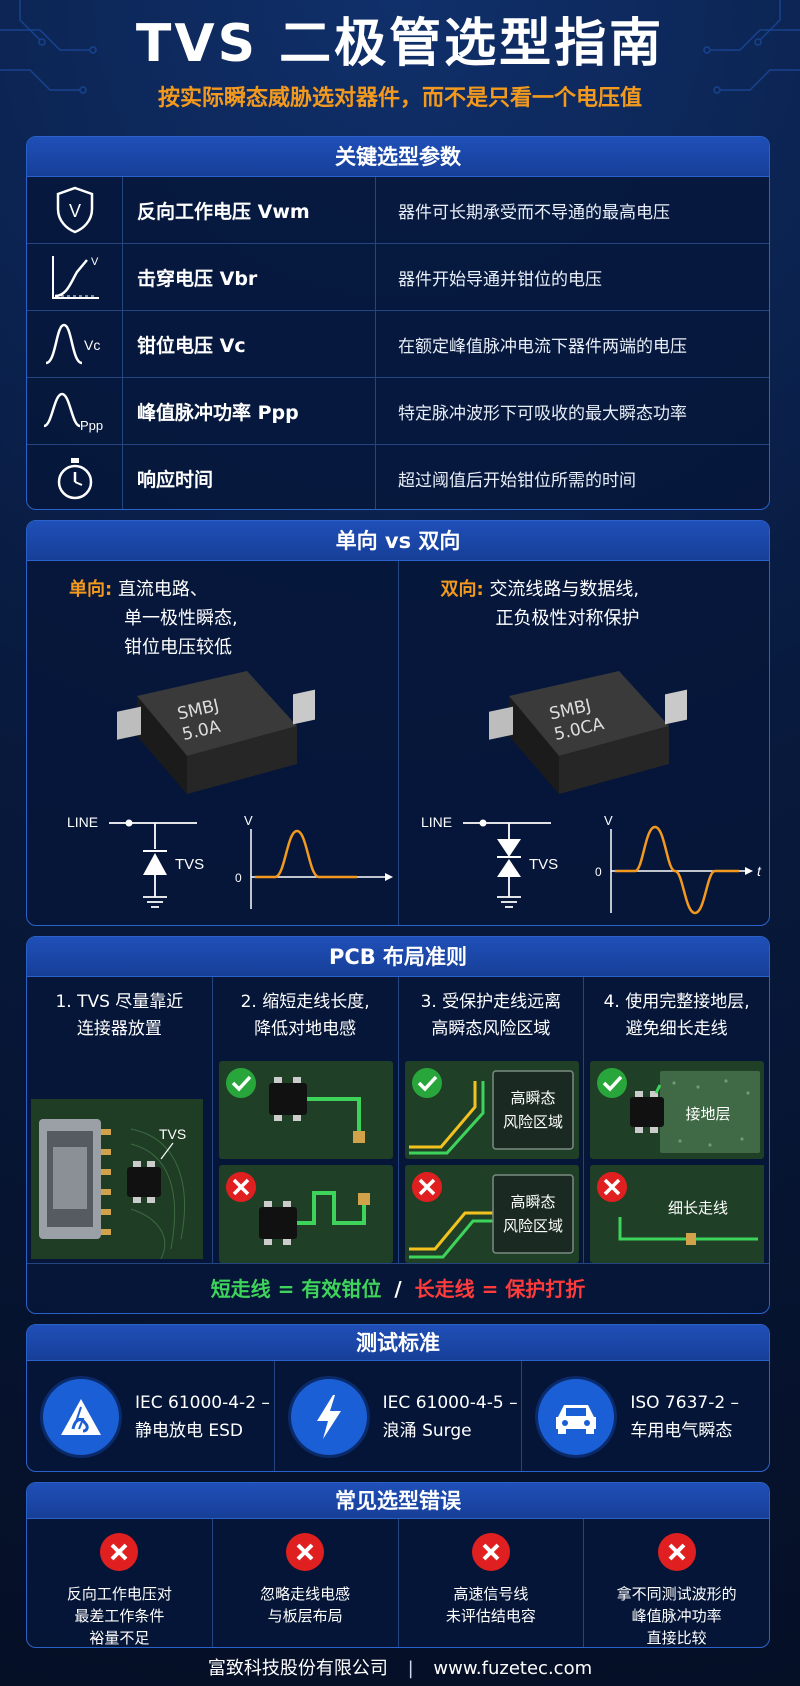 This screenshot has width=800, height=1686. What do you see at coordinates (119, 1029) in the screenshot?
I see `pcb-rule-caption: 连接器放置` at bounding box center [119, 1029].